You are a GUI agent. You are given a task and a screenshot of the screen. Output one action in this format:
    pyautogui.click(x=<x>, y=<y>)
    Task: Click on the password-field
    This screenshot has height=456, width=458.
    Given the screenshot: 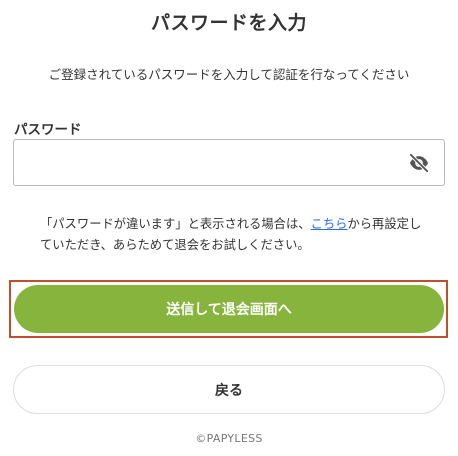 What is the action you would take?
    pyautogui.click(x=229, y=162)
    